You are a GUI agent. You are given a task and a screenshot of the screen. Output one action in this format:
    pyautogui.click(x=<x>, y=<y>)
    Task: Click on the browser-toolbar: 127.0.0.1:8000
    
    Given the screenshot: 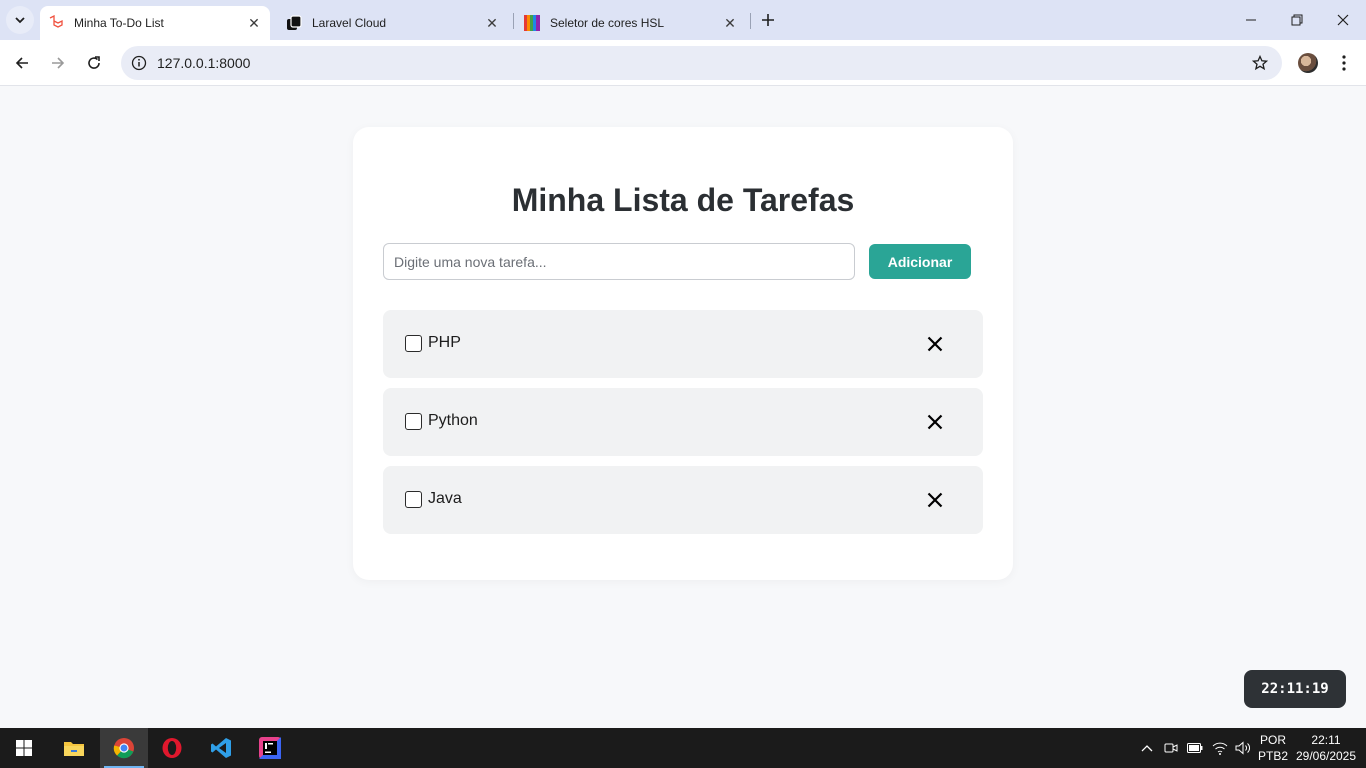 What is the action you would take?
    pyautogui.click(x=683, y=63)
    